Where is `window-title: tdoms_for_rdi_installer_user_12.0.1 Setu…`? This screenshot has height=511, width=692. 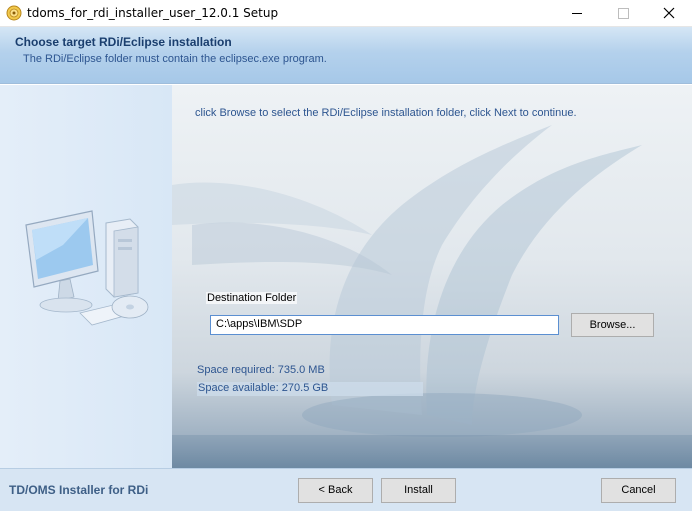 window-title: tdoms_for_rdi_installer_user_12.0.1 Setu… is located at coordinates (153, 13).